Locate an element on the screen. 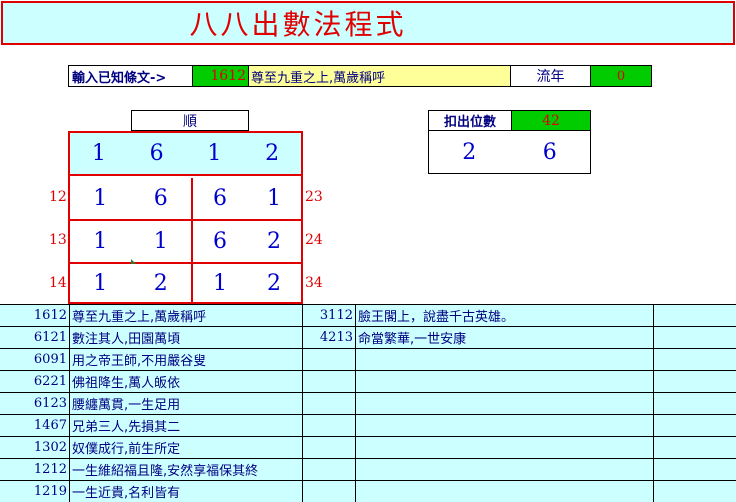 The height and width of the screenshot is (502, 736). year-label: 流年 is located at coordinates (551, 76).